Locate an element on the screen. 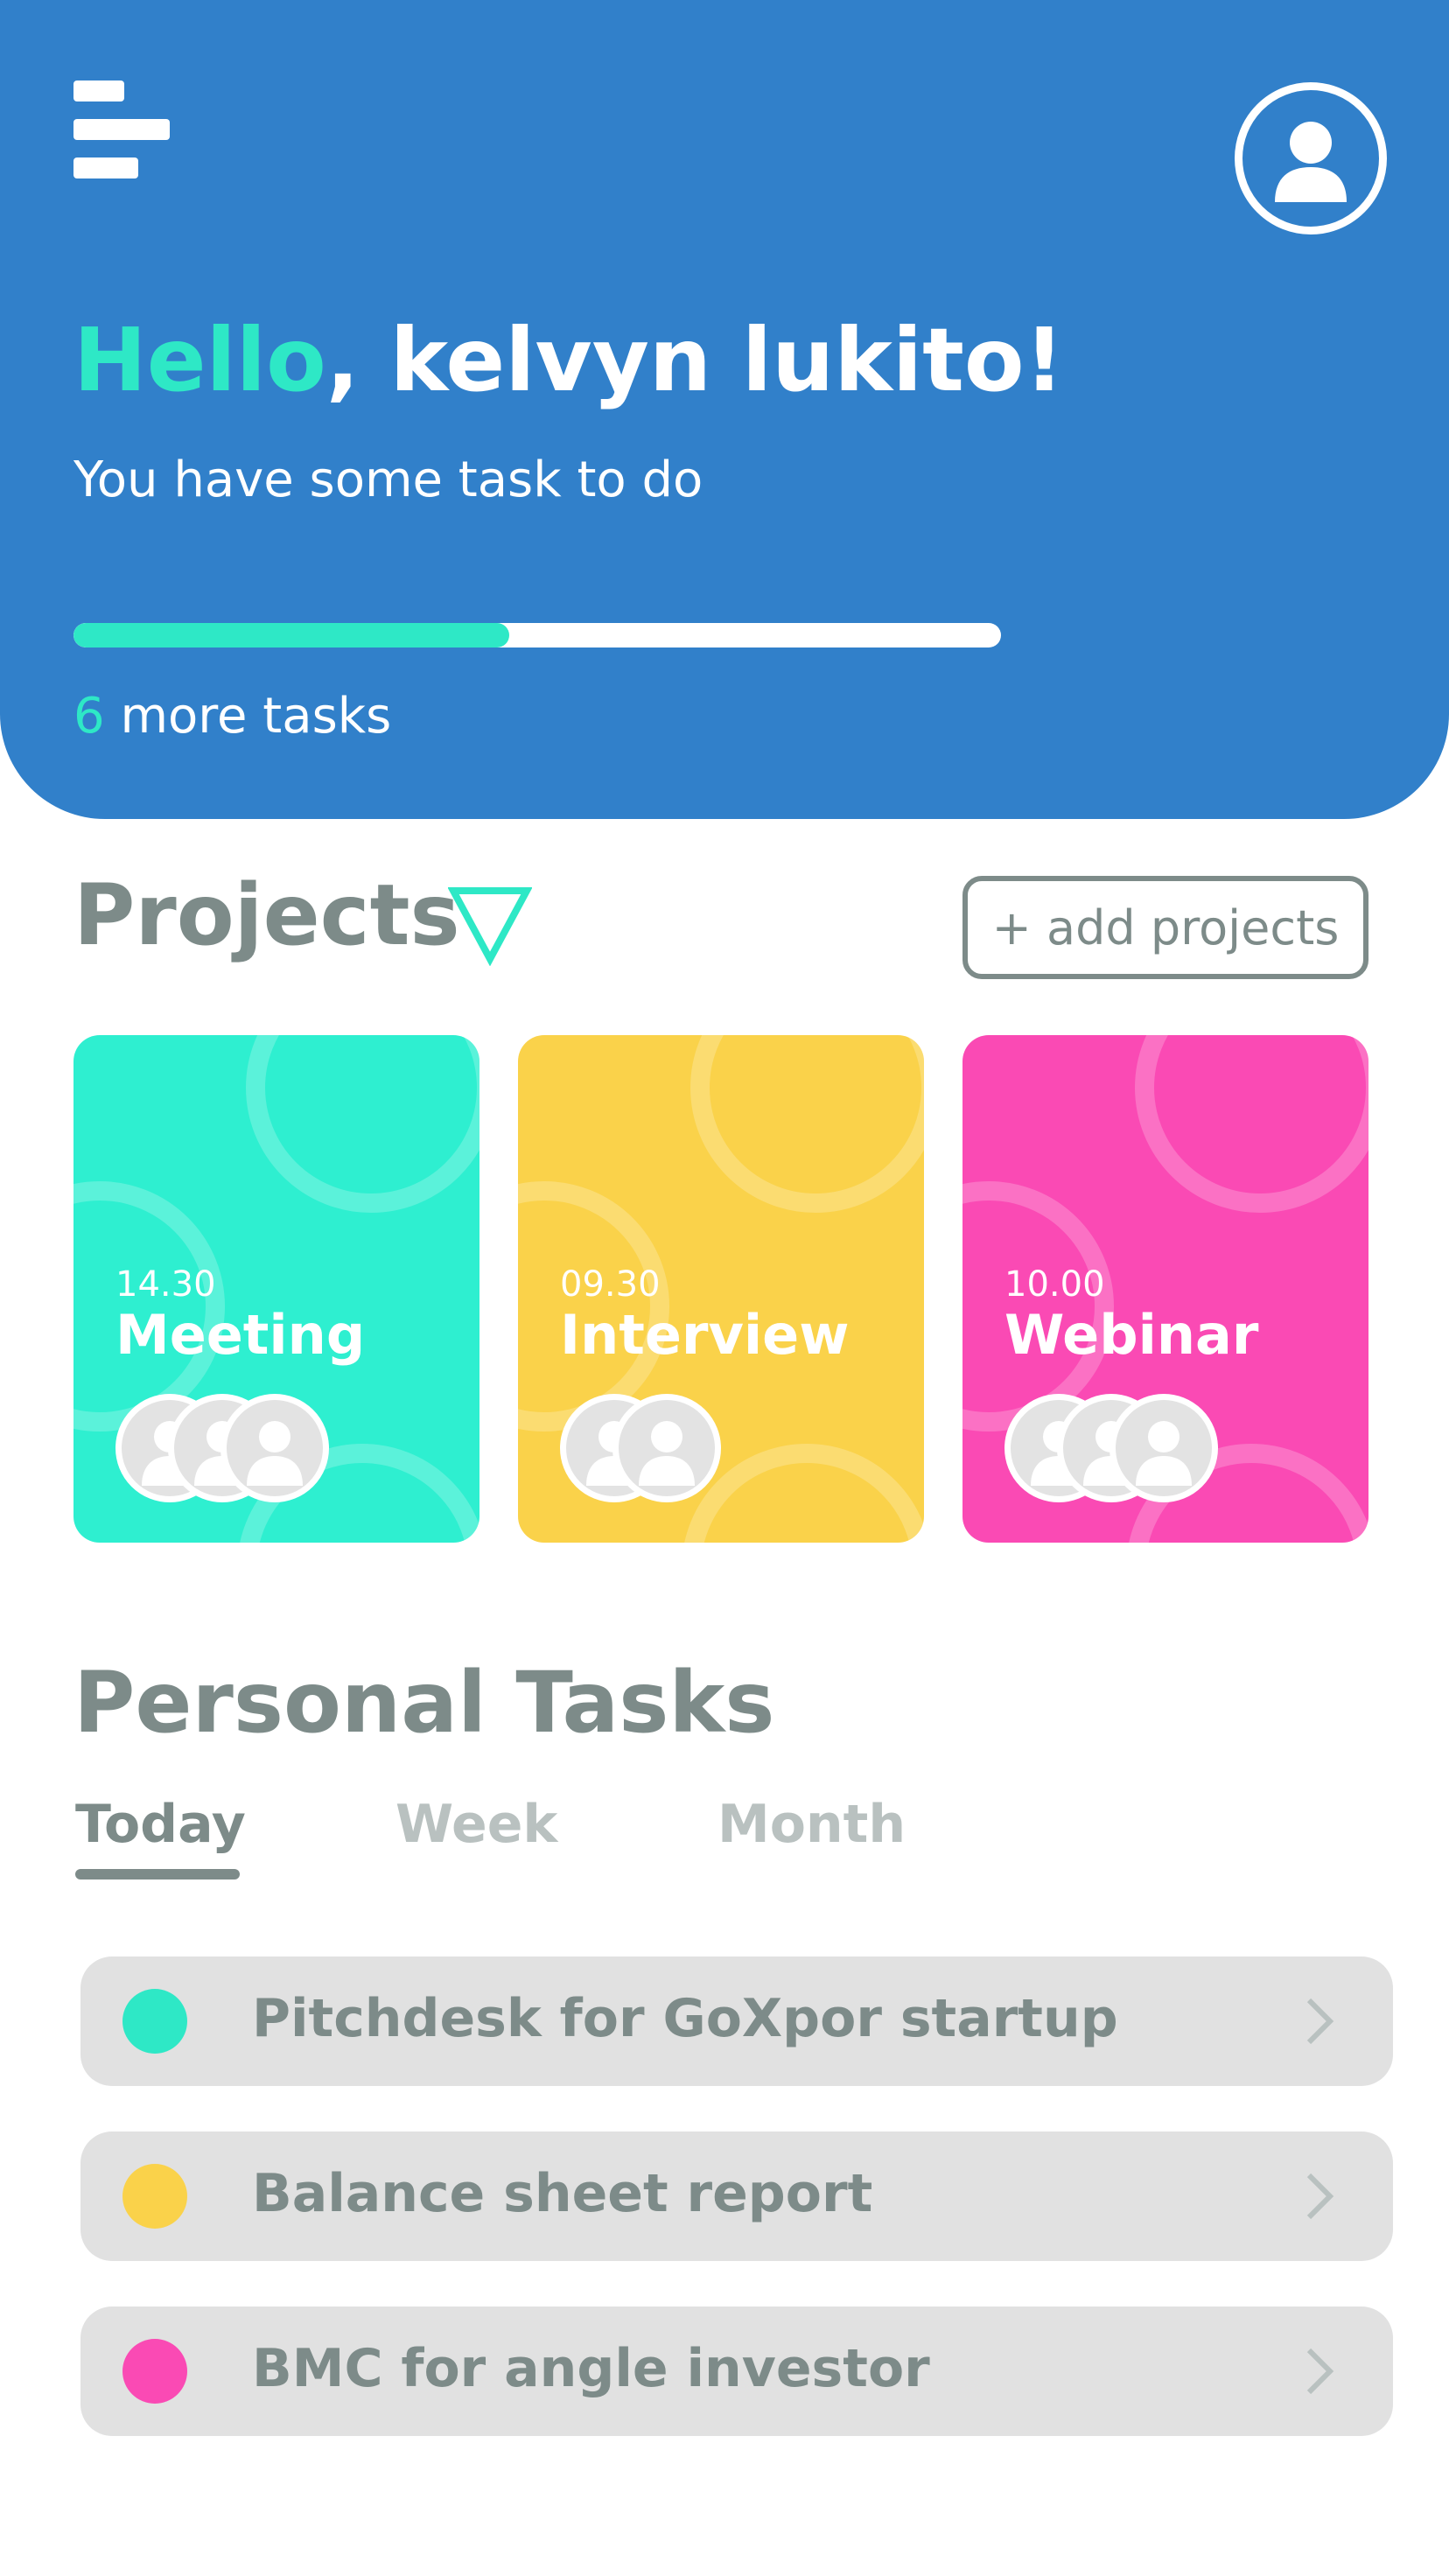 The image size is (1449, 2576). project-name: Interview is located at coordinates (705, 1335).